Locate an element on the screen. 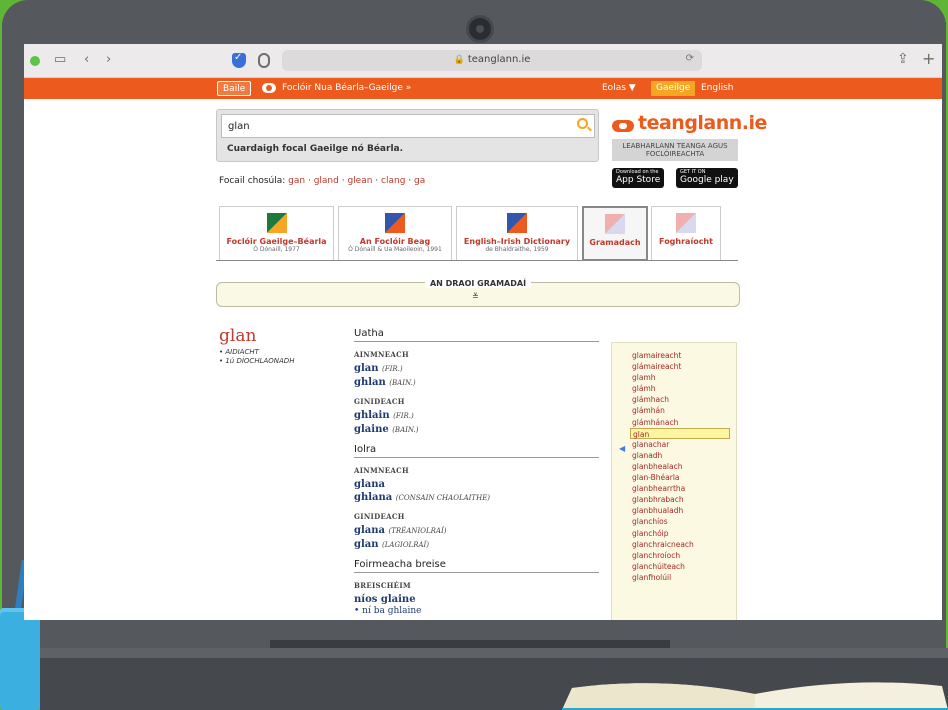 The image size is (948, 710). list-item: glámh is located at coordinates (674, 388).